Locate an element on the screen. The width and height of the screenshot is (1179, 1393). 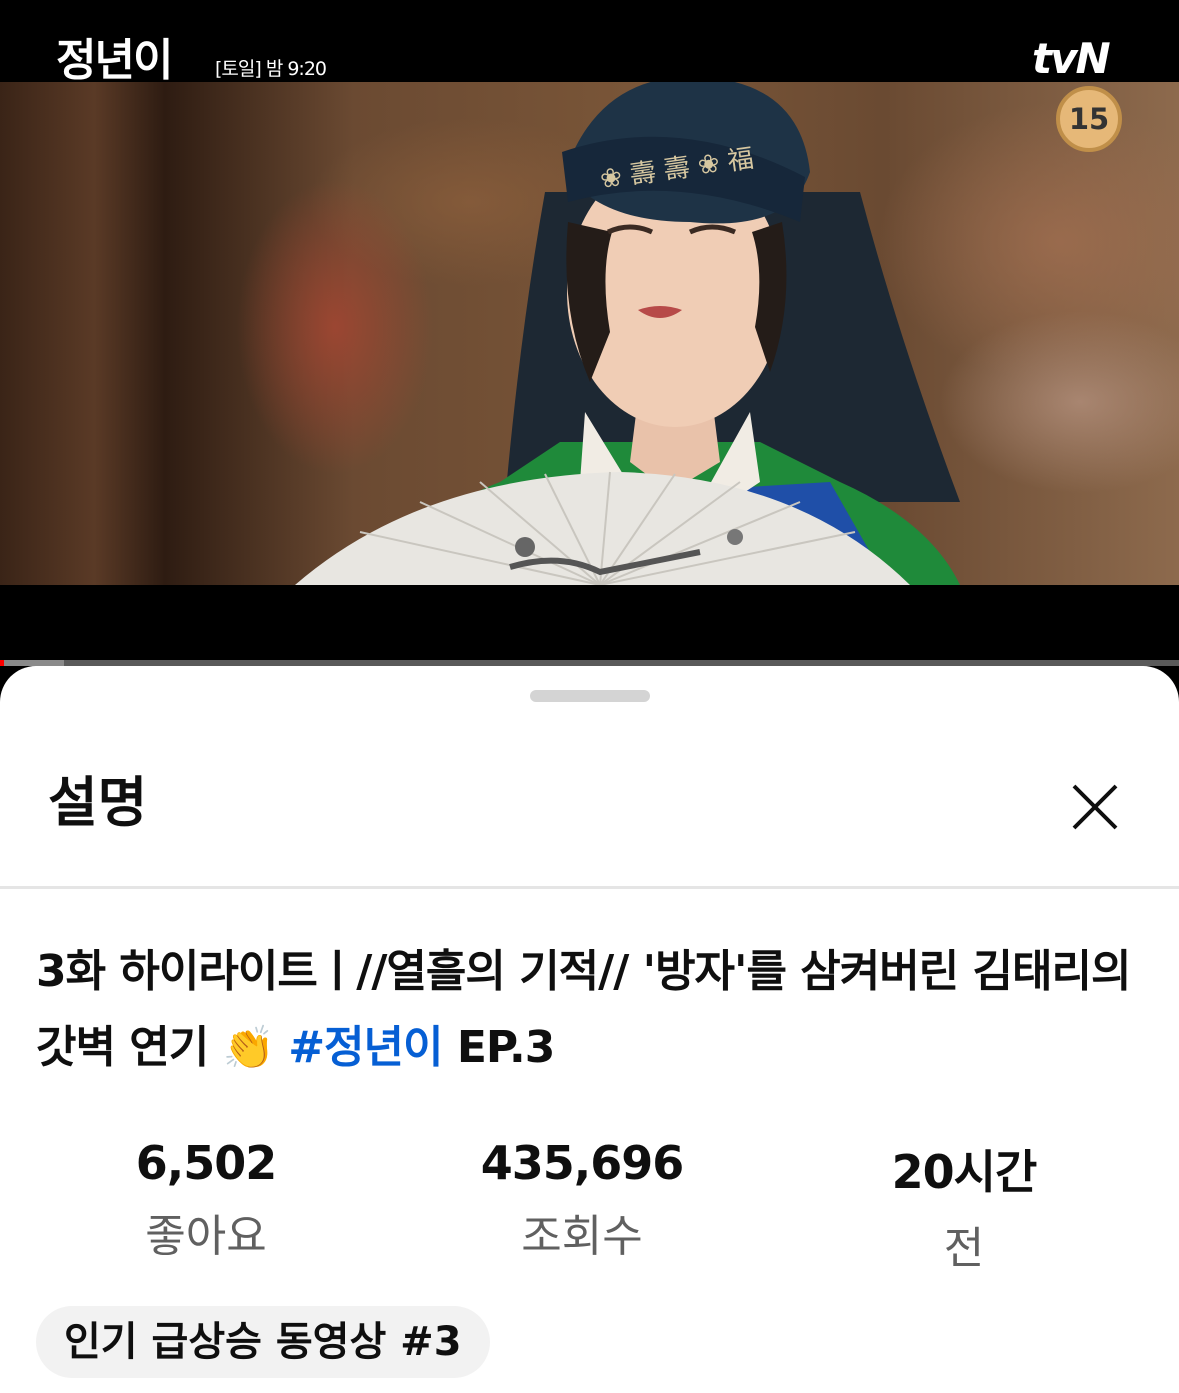
progress-played is located at coordinates (2, 663).